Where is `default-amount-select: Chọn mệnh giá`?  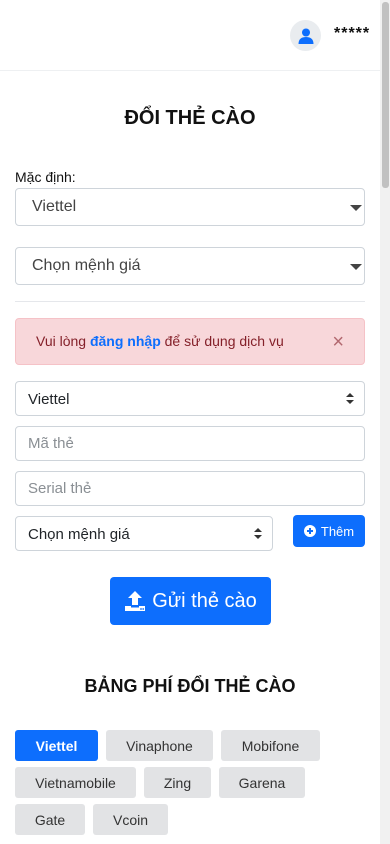
default-amount-select: Chọn mệnh giá is located at coordinates (190, 266).